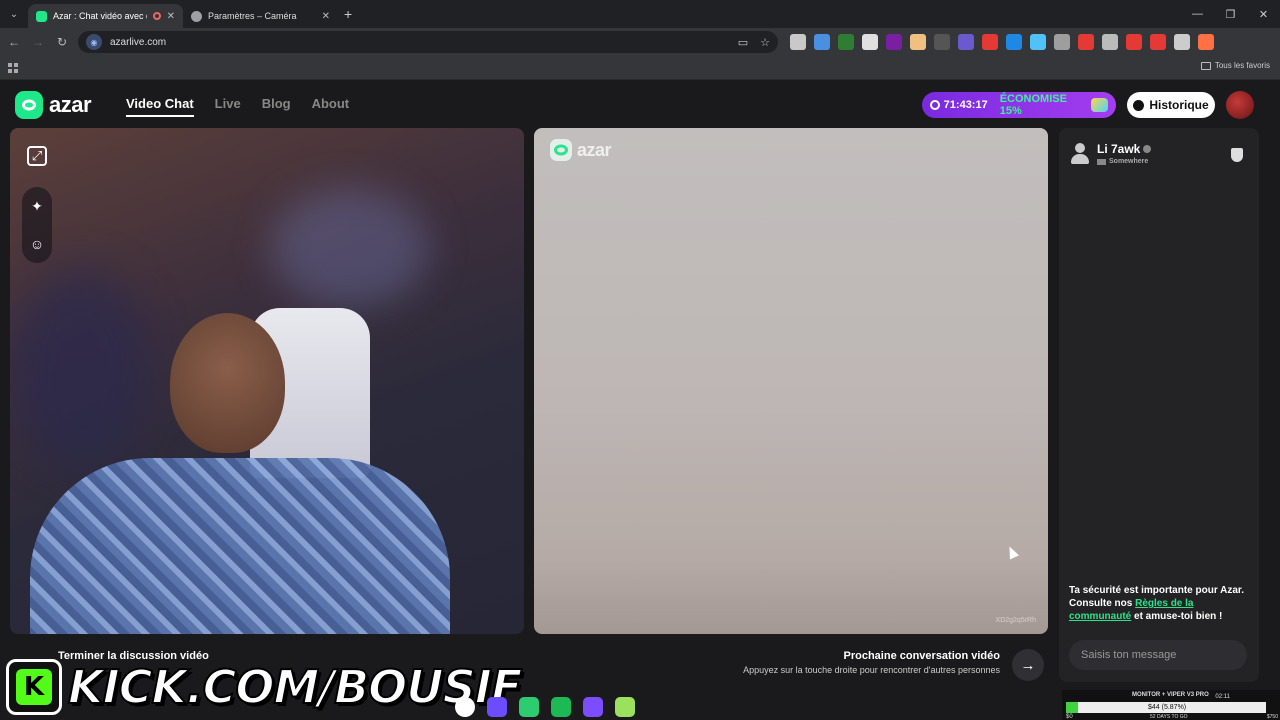  I want to click on history-label: Historique, so click(1179, 105).